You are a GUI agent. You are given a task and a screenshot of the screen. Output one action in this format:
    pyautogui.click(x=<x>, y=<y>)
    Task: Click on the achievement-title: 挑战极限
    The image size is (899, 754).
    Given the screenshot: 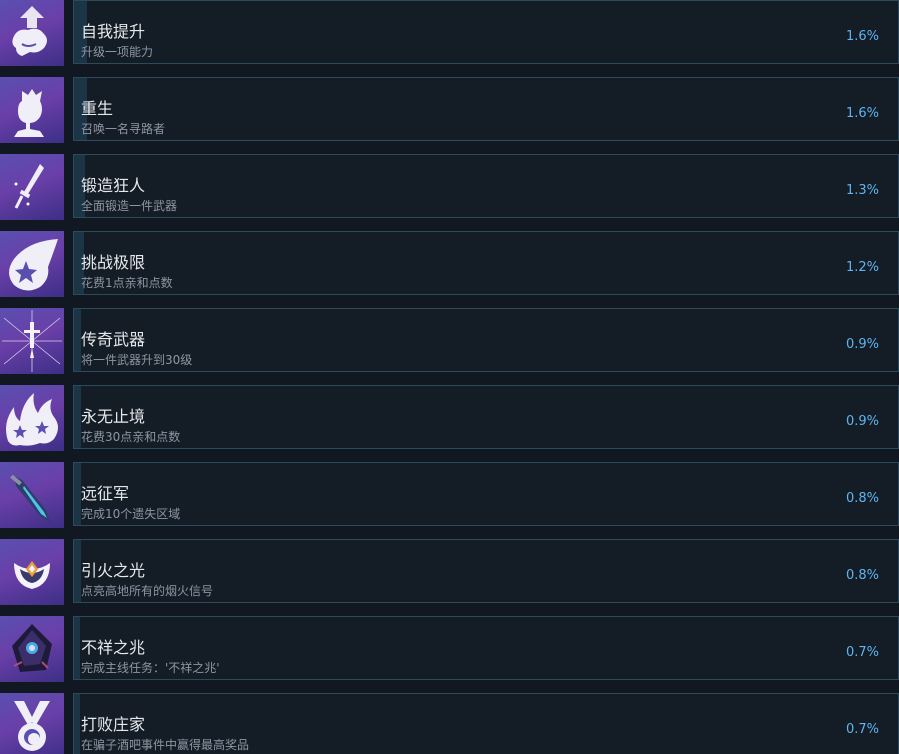 What is the action you would take?
    pyautogui.click(x=113, y=262)
    